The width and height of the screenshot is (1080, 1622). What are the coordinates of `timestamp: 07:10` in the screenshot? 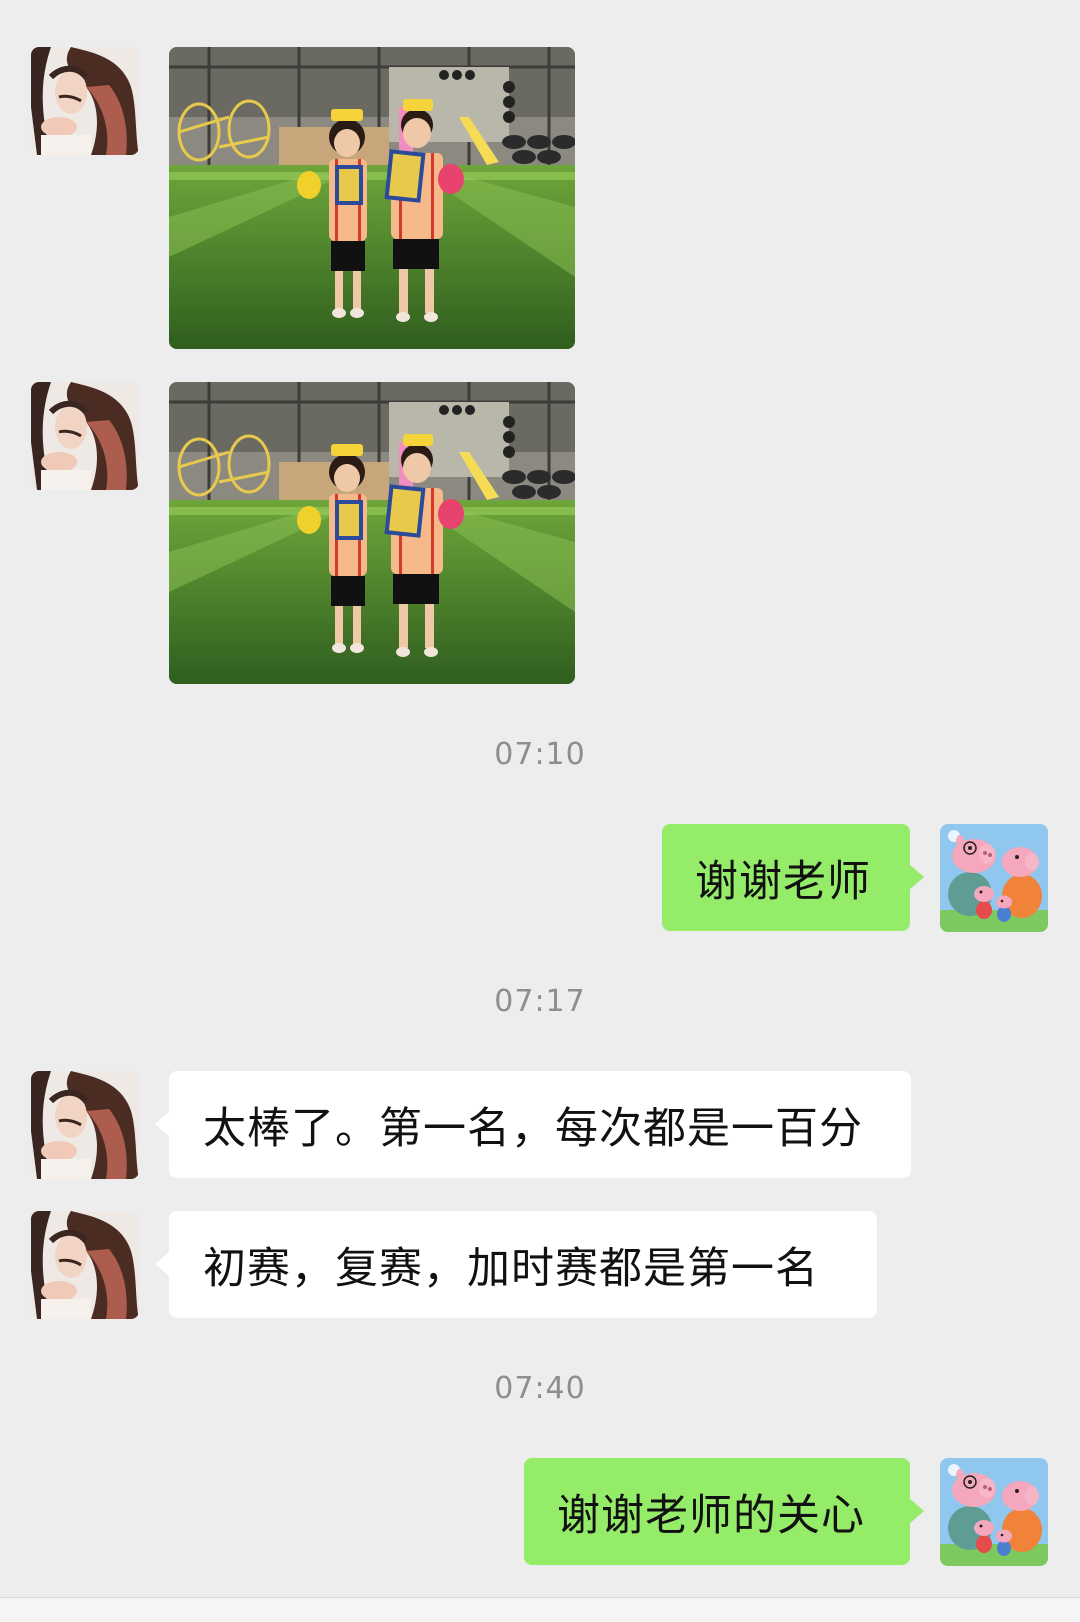 It's located at (540, 754).